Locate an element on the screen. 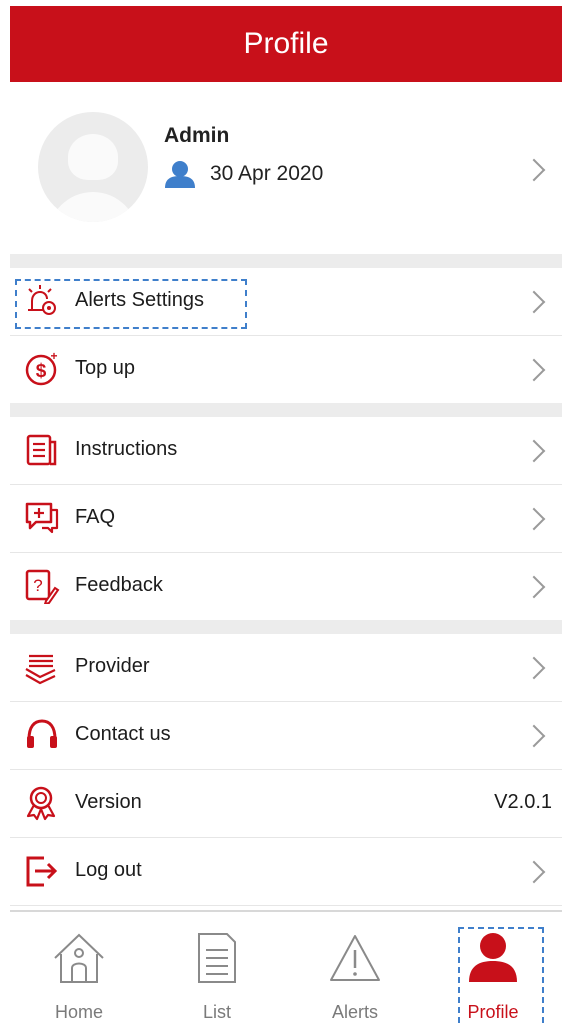  tab-label: List is located at coordinates (216, 1012).